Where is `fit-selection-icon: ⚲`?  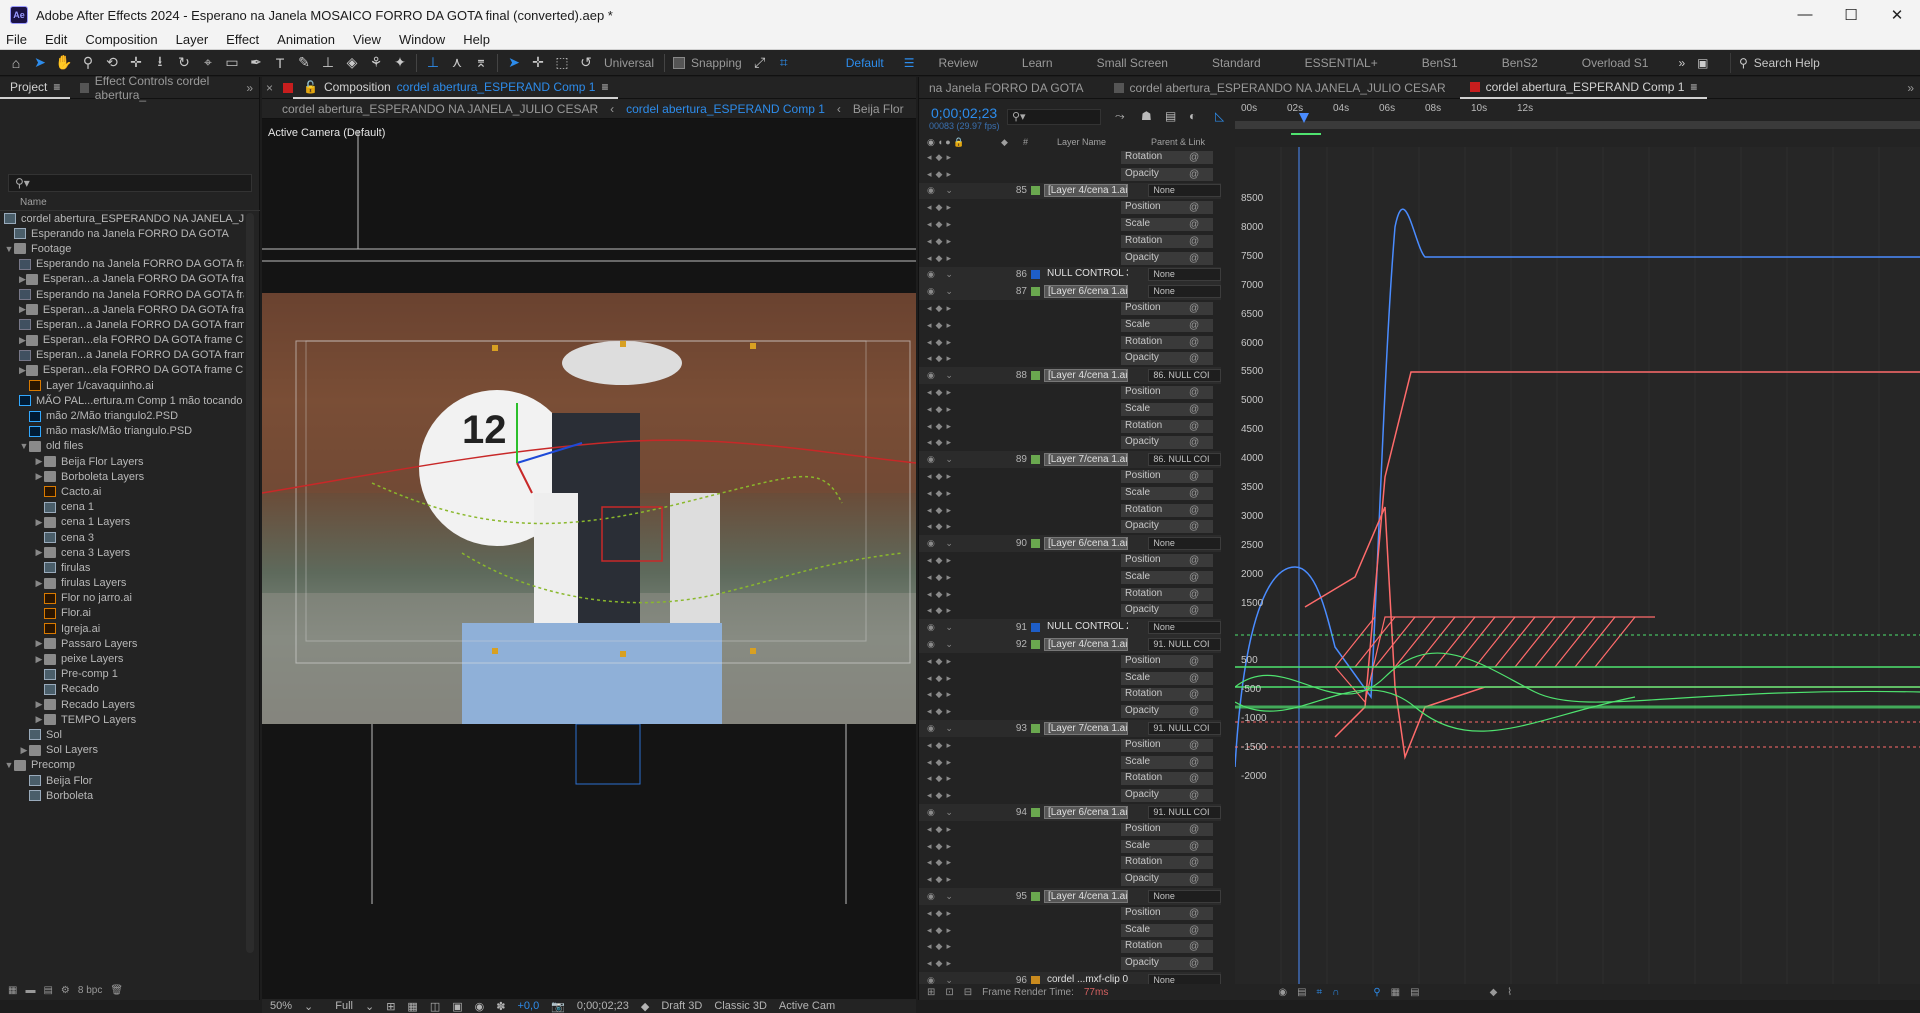
fit-selection-icon: ⚲ is located at coordinates (1376, 992).